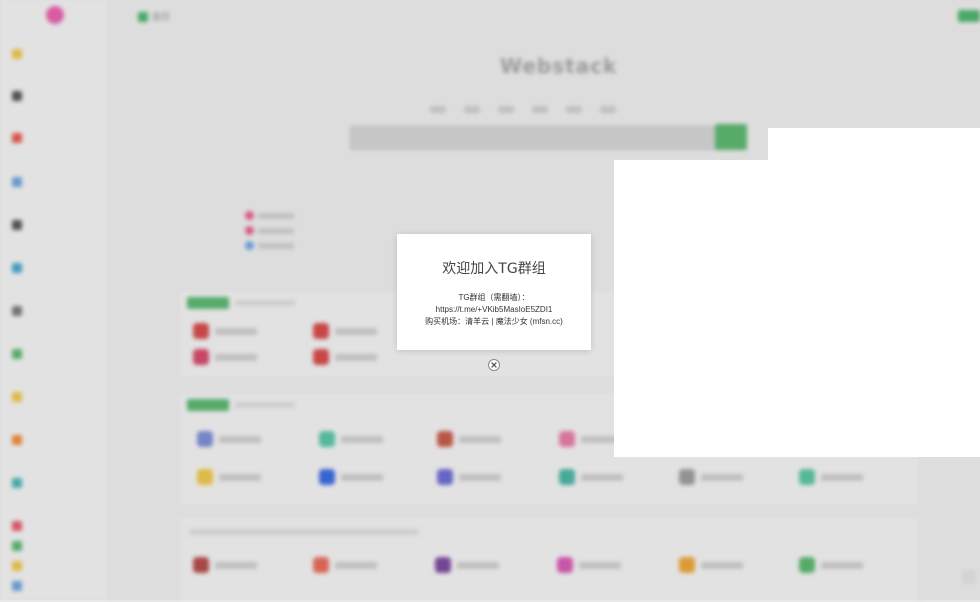  Describe the element at coordinates (874, 144) in the screenshot. I see `blank-panel` at that location.